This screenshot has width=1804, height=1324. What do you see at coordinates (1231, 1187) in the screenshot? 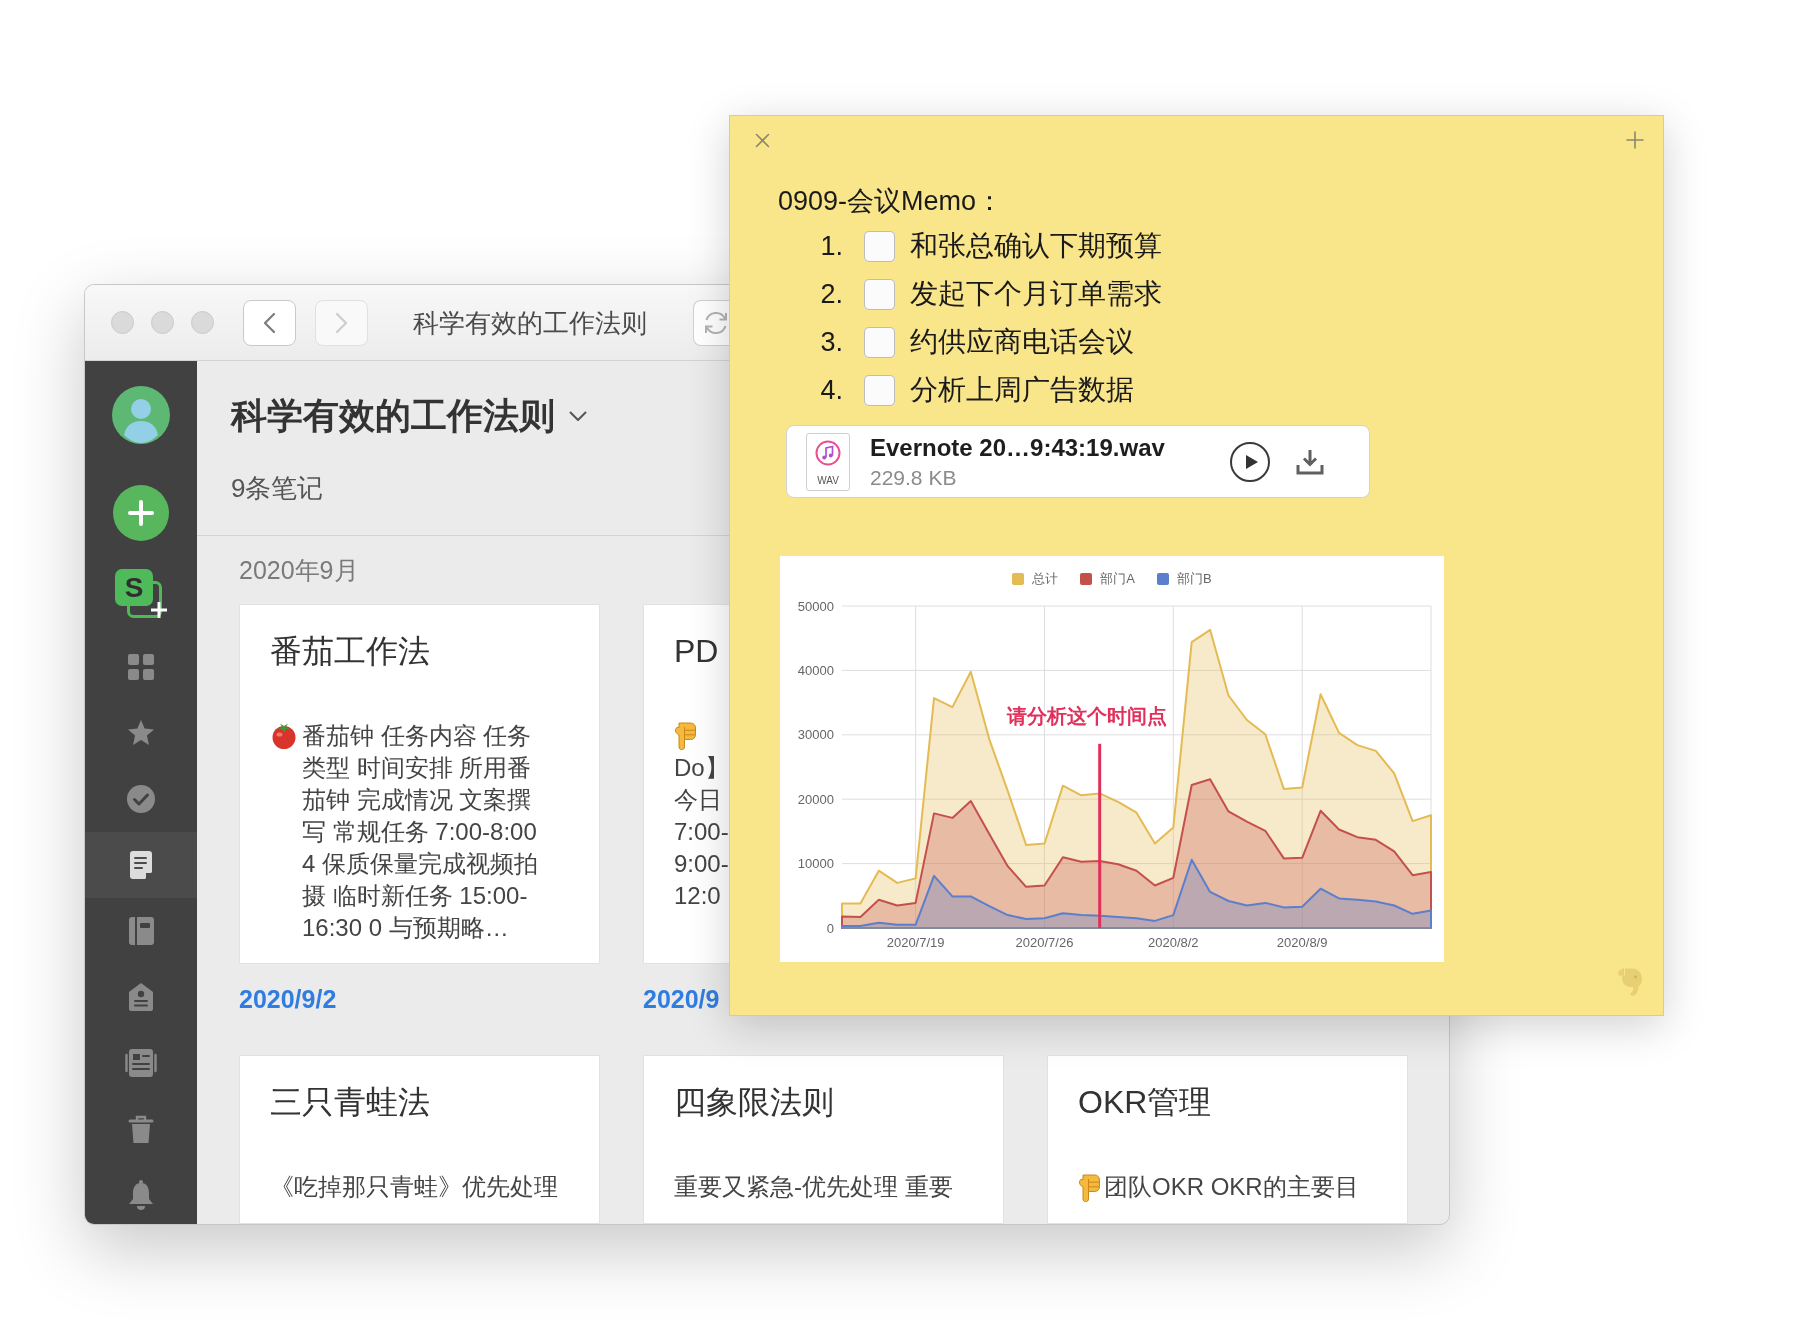
I see `note-preview: 团队OKR OKR的主要目` at bounding box center [1231, 1187].